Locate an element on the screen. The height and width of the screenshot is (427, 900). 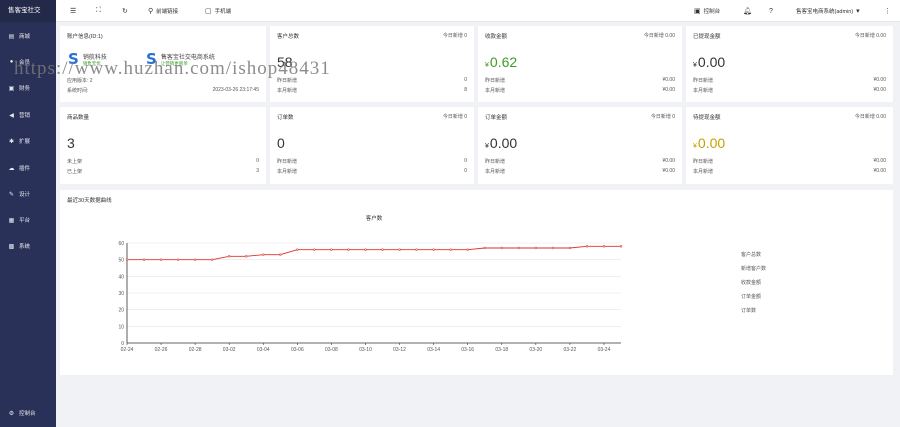
notification-button: 🔔︎ is located at coordinates (749, 11).